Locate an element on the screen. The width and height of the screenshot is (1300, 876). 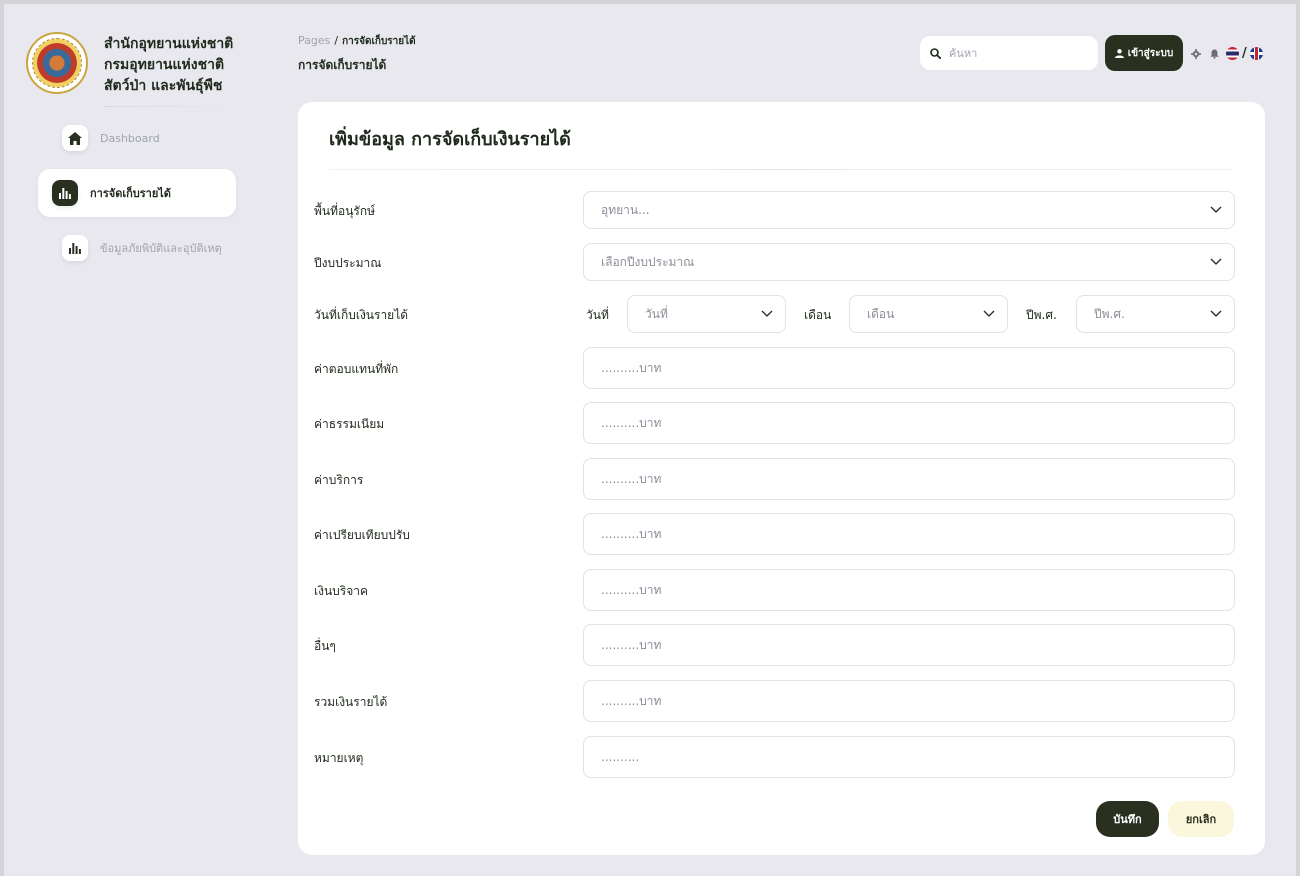
donation-label: เงินบริจาค is located at coordinates (341, 591).